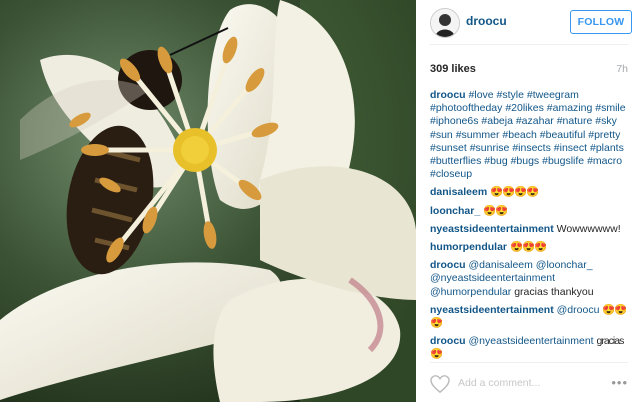 Image resolution: width=640 pixels, height=402 pixels. What do you see at coordinates (610, 108) in the screenshot?
I see `hashtag-link: #smile` at bounding box center [610, 108].